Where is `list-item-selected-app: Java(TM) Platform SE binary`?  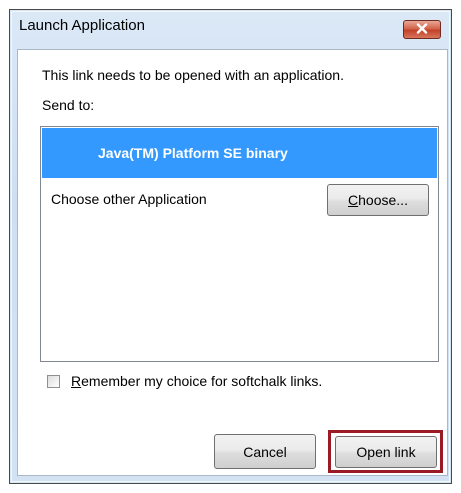
list-item-selected-app: Java(TM) Platform SE binary is located at coordinates (239, 153).